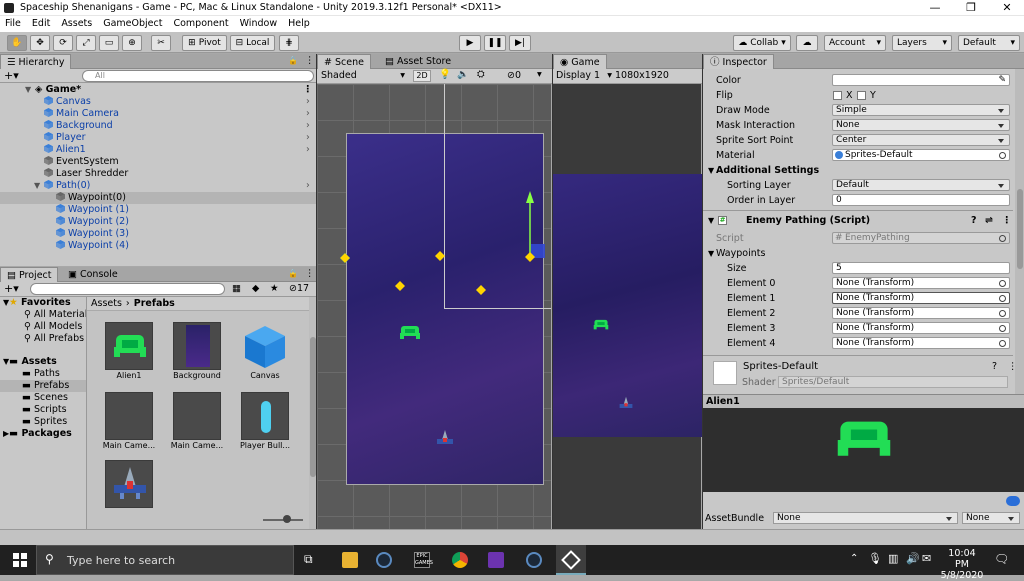  I want to click on preset-icon: ⇌, so click(989, 220).